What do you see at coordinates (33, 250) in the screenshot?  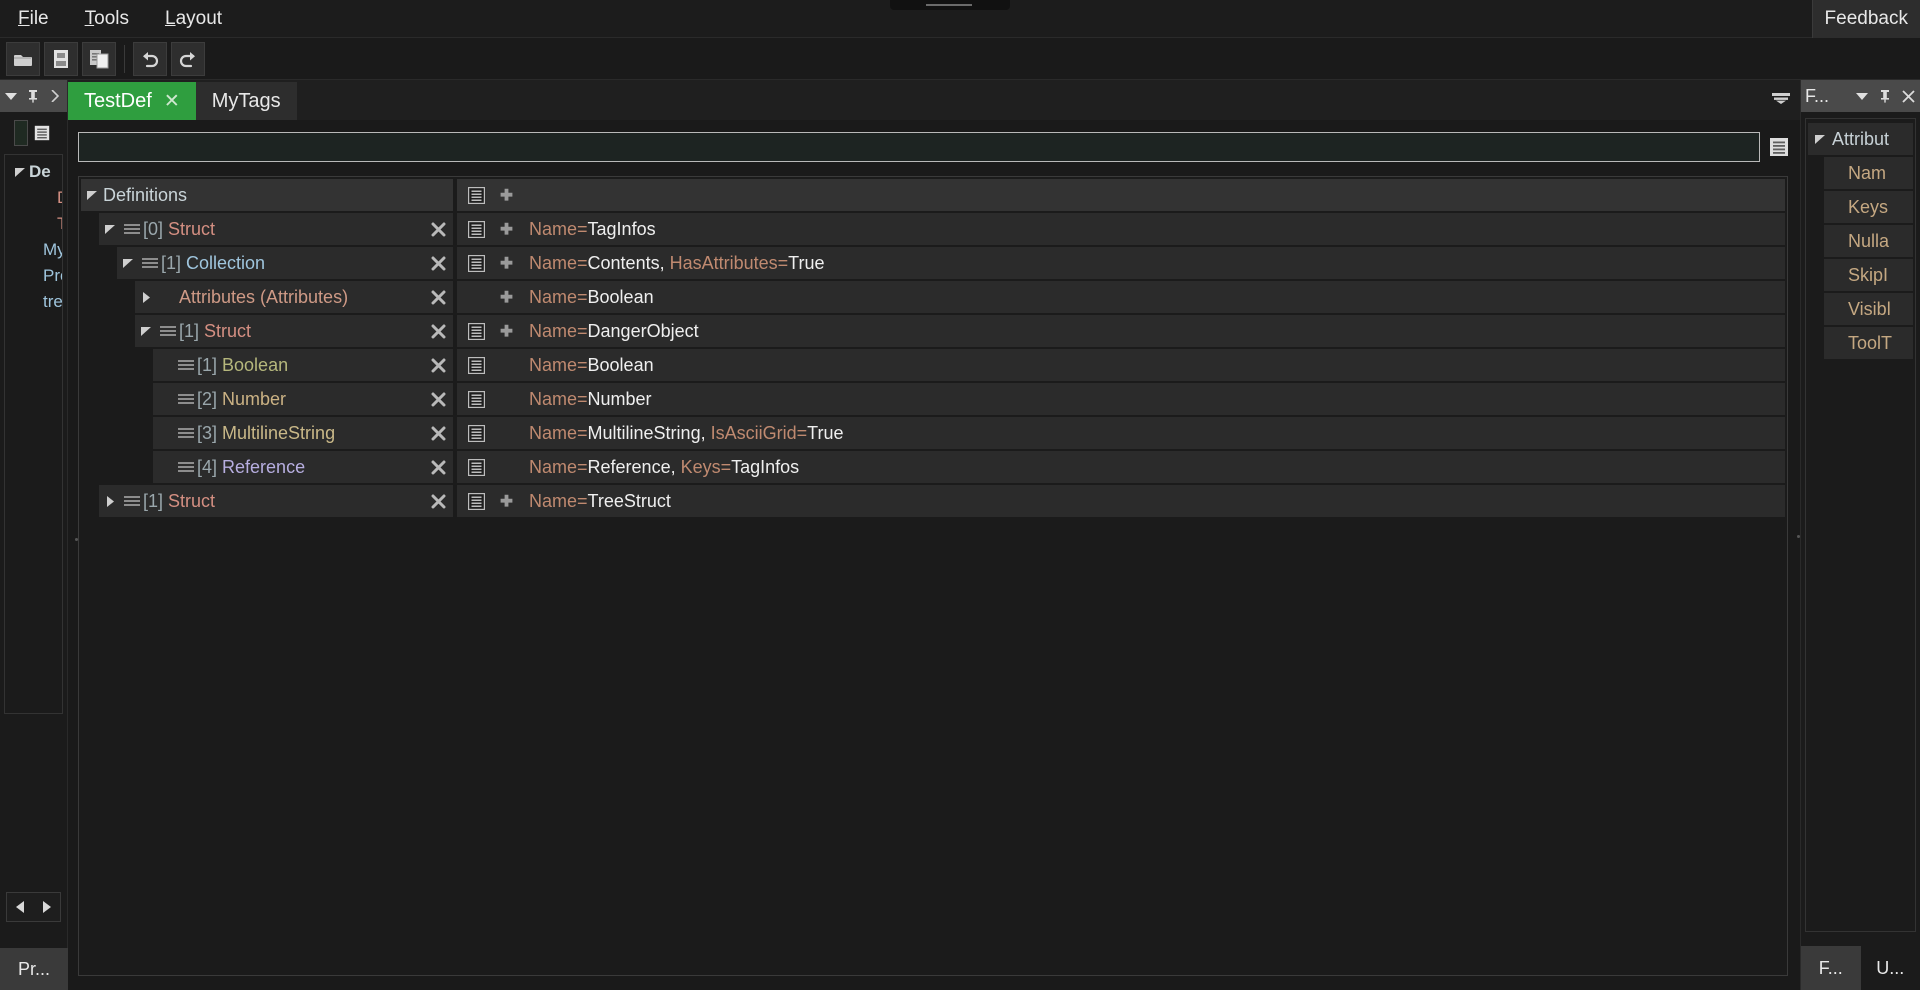 I see `left-dock-tree-row: My` at bounding box center [33, 250].